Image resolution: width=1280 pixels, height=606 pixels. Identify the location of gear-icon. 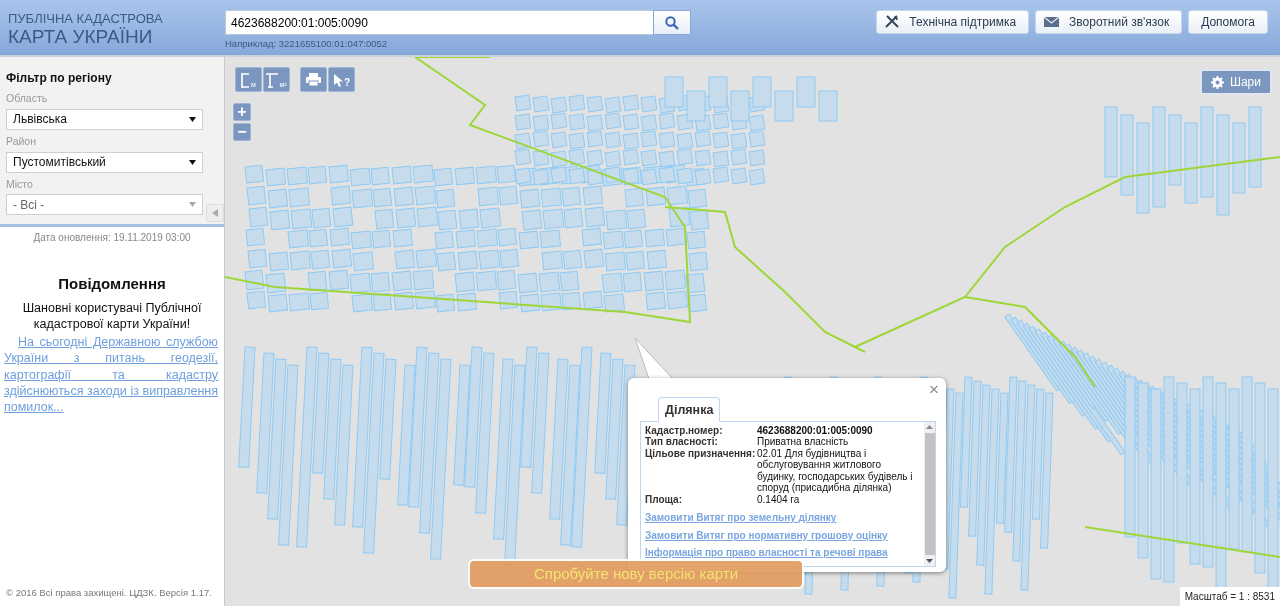
(1217, 82).